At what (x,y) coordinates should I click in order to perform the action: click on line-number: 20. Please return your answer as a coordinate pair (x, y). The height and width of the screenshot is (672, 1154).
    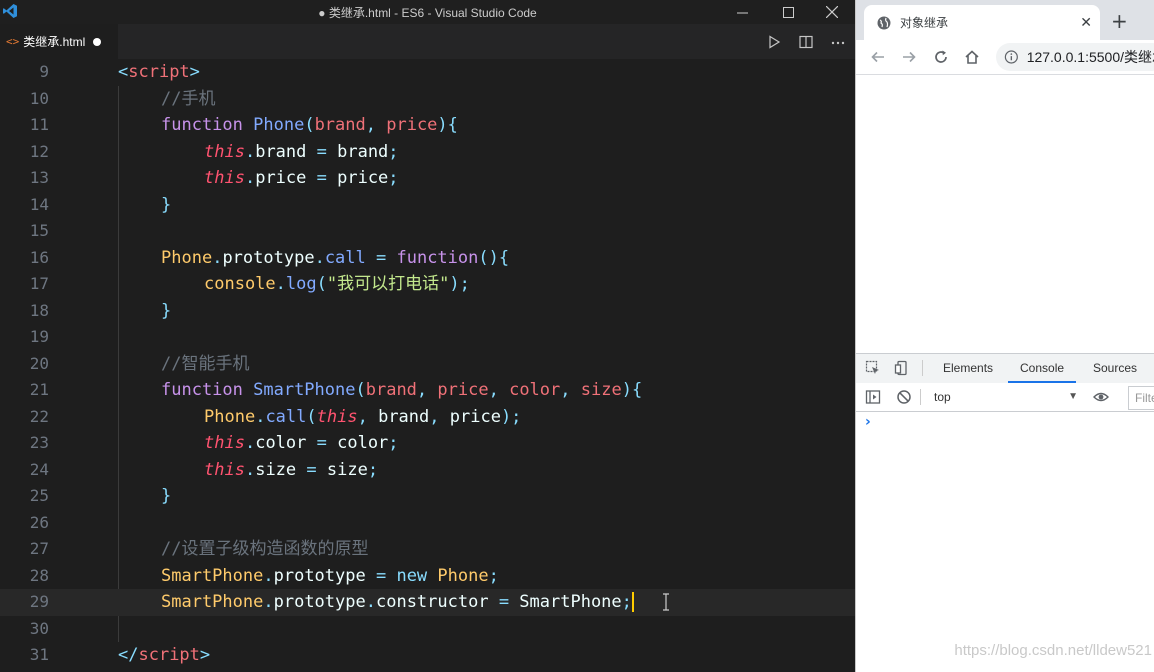
    Looking at the image, I should click on (39, 363).